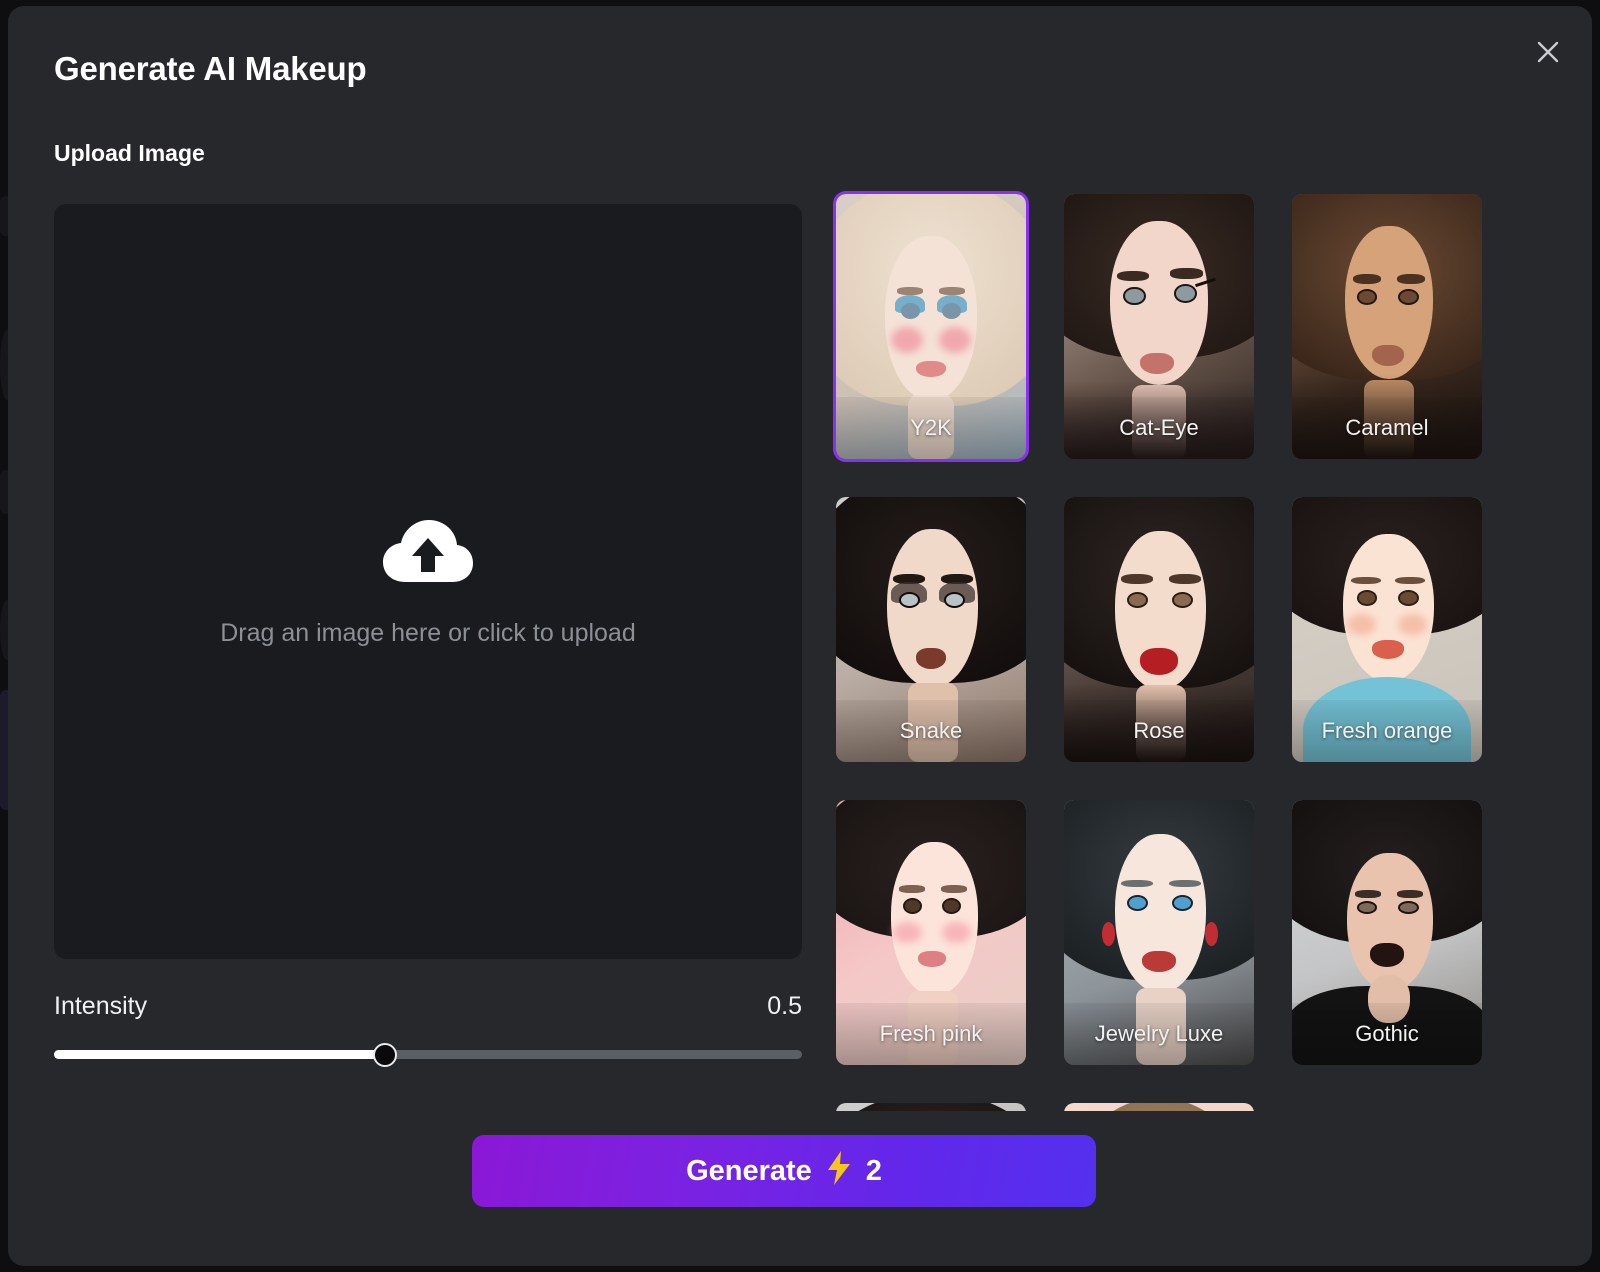 This screenshot has width=1600, height=1272. What do you see at coordinates (931, 731) in the screenshot?
I see `style-card-label: Snake` at bounding box center [931, 731].